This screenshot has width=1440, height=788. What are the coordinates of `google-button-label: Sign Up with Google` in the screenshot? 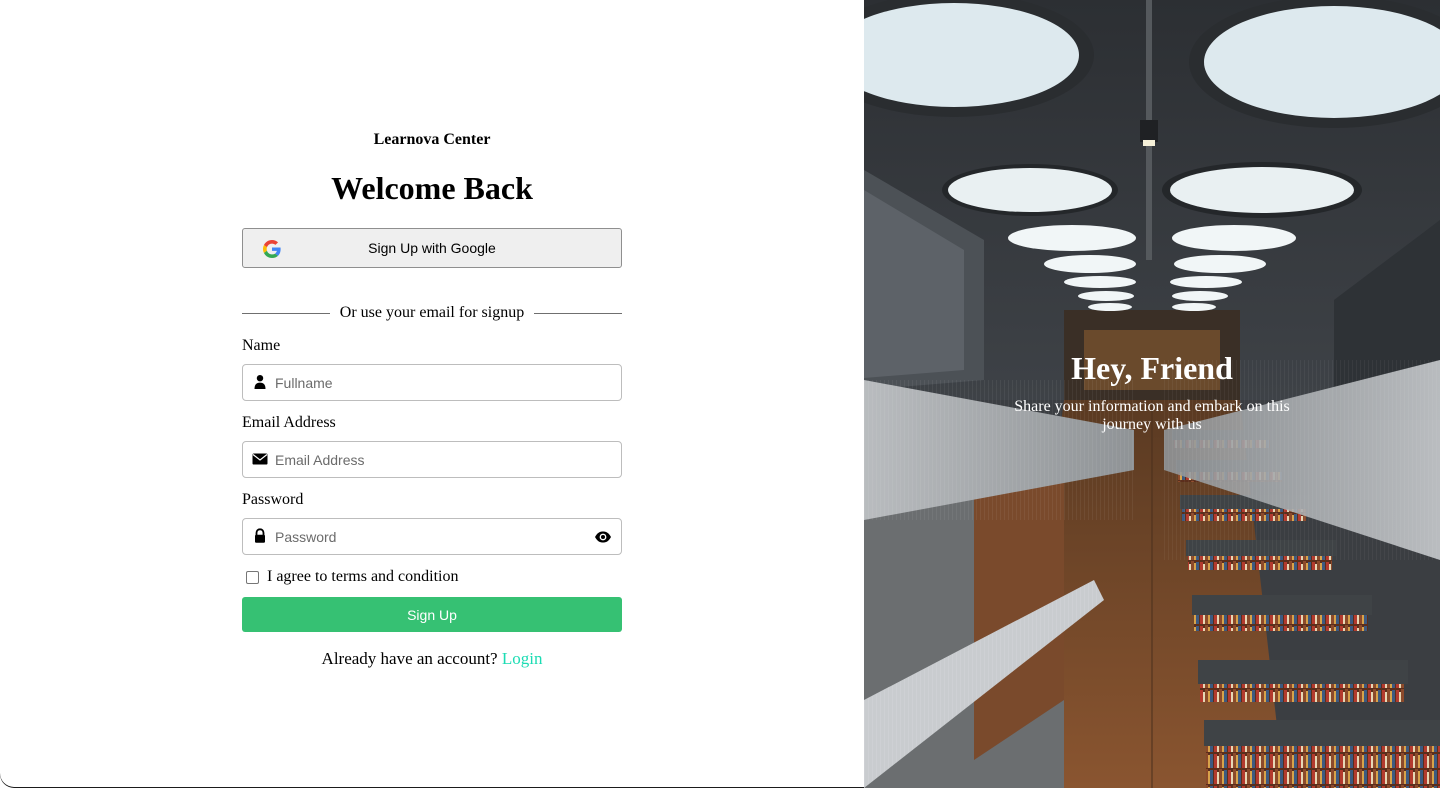 It's located at (432, 248).